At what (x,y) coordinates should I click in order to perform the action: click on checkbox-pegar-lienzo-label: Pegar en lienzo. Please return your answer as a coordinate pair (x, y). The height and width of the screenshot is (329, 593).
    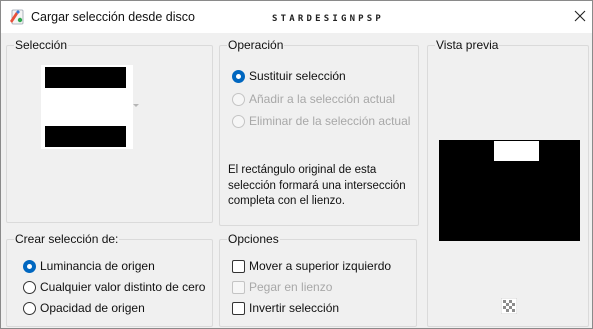
    Looking at the image, I should click on (291, 287).